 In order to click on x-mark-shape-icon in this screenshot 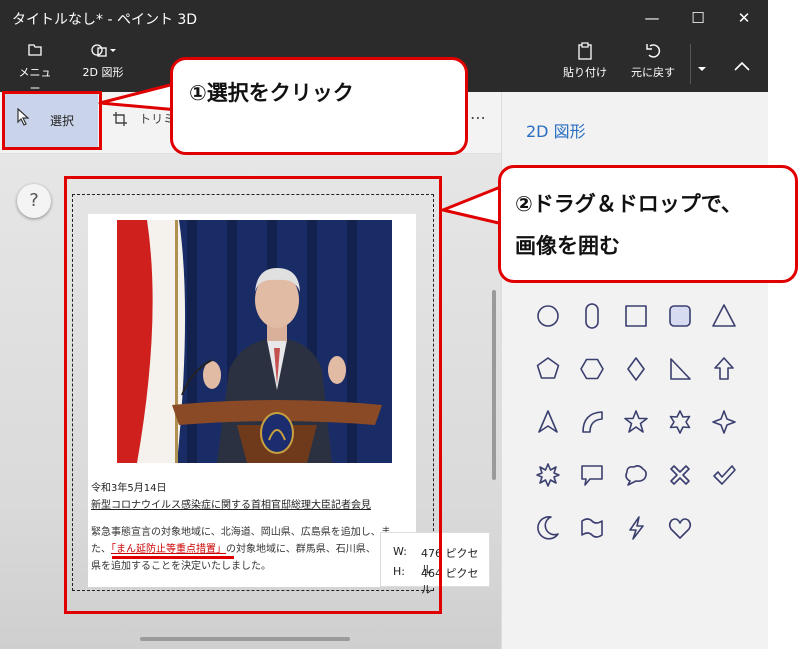, I will do `click(680, 475)`.